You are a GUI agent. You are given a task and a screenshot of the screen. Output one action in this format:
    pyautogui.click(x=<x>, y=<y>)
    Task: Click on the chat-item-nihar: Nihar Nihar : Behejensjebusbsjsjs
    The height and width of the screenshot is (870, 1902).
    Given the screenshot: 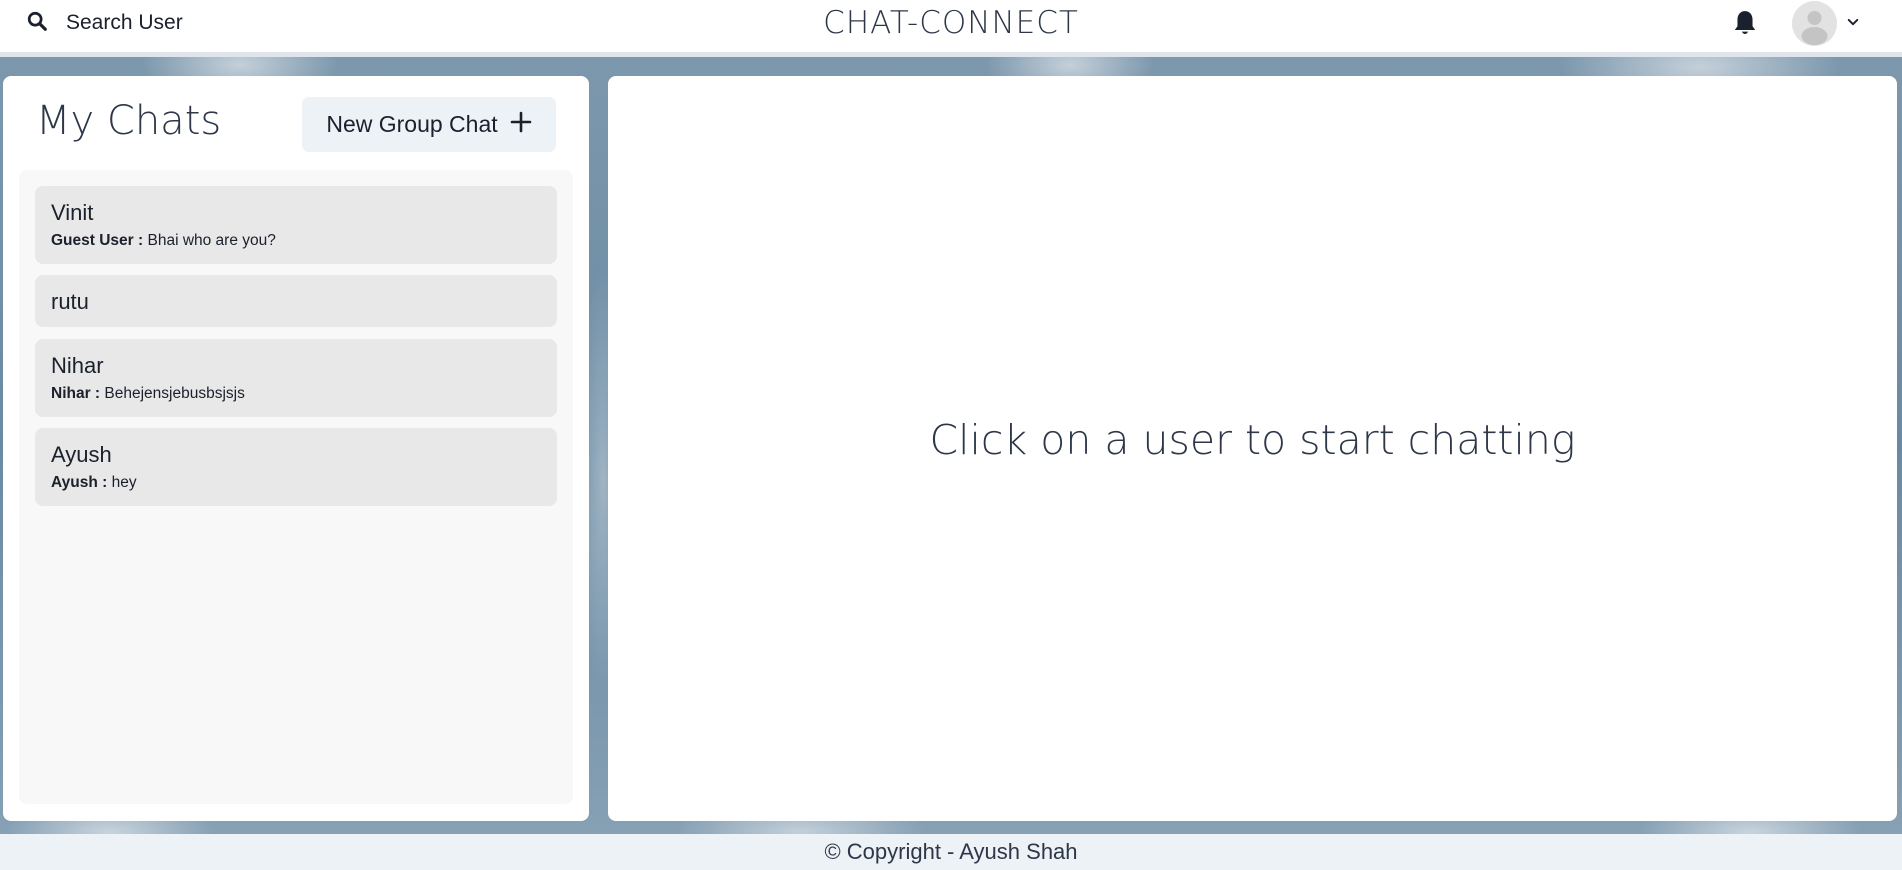 What is the action you would take?
    pyautogui.click(x=296, y=378)
    